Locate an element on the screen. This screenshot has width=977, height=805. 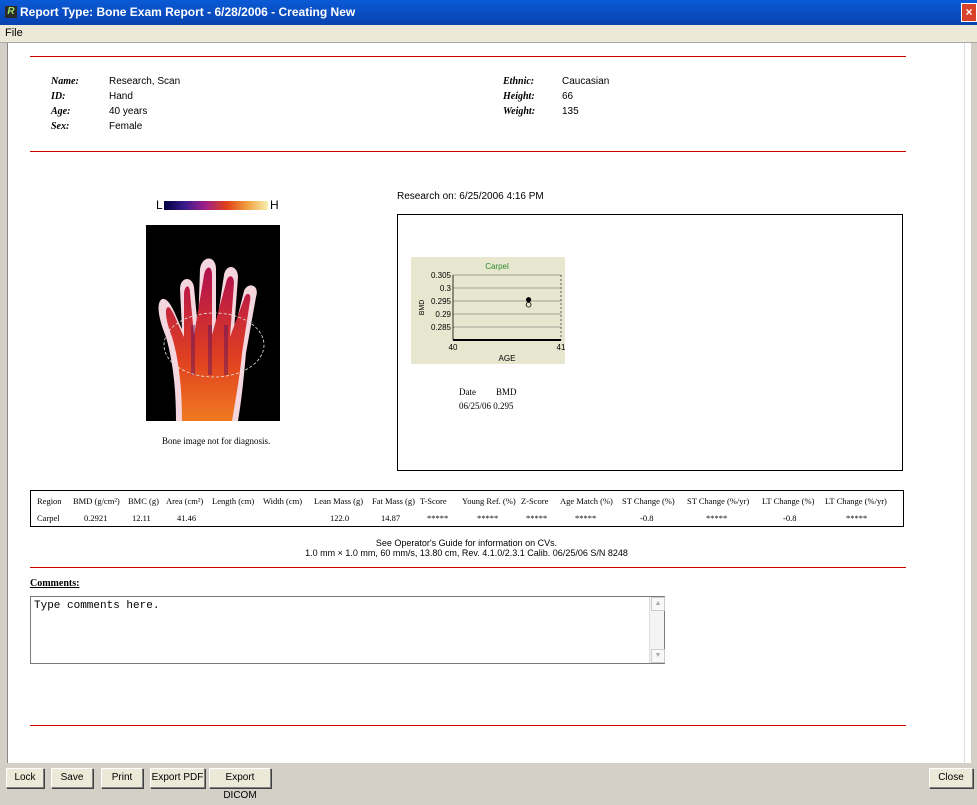
name-value: Research, Scan is located at coordinates (145, 81).